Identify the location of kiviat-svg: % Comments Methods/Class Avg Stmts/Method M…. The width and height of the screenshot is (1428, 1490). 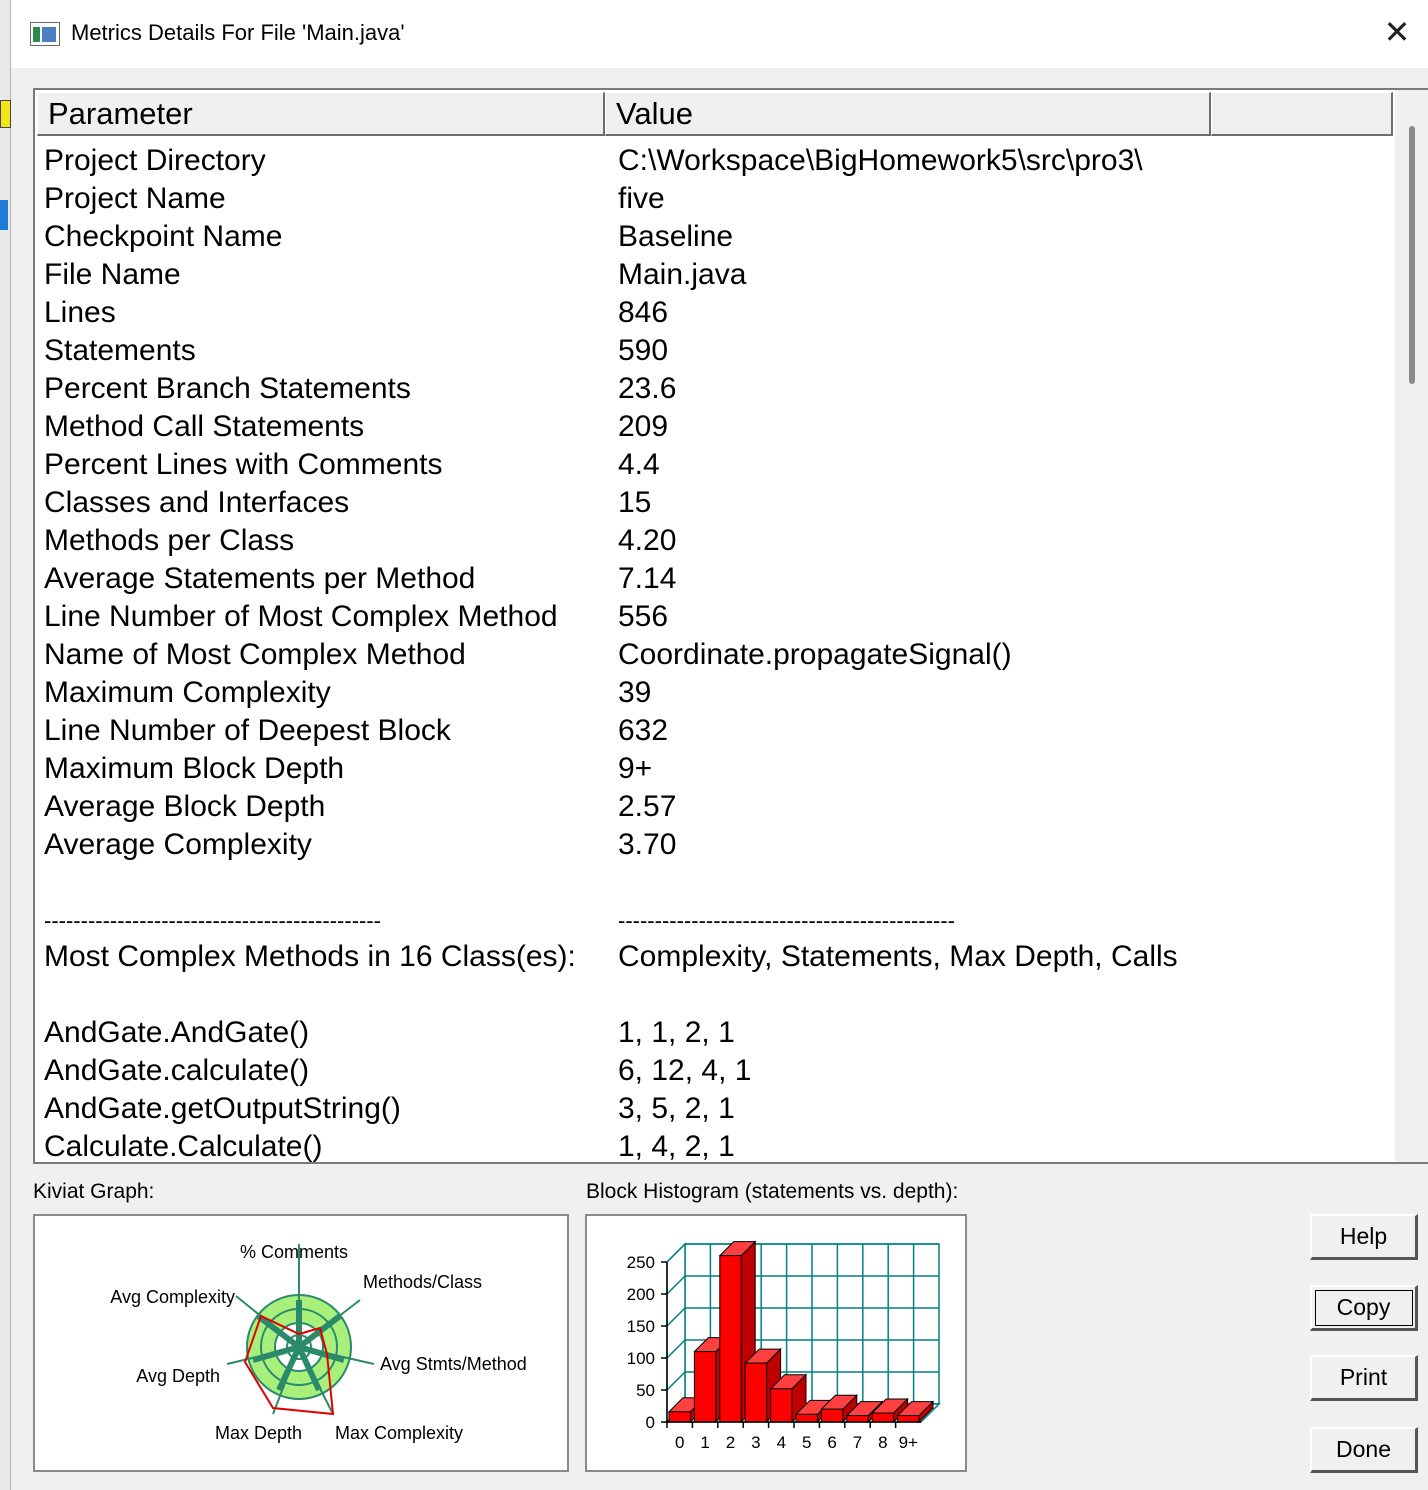
(318, 1342).